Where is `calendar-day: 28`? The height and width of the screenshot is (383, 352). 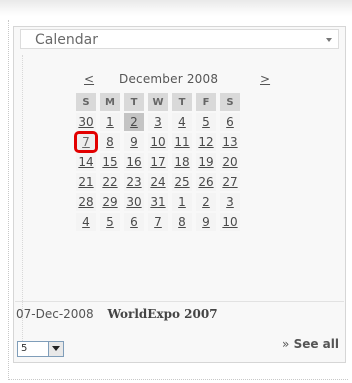 calendar-day: 28 is located at coordinates (86, 202).